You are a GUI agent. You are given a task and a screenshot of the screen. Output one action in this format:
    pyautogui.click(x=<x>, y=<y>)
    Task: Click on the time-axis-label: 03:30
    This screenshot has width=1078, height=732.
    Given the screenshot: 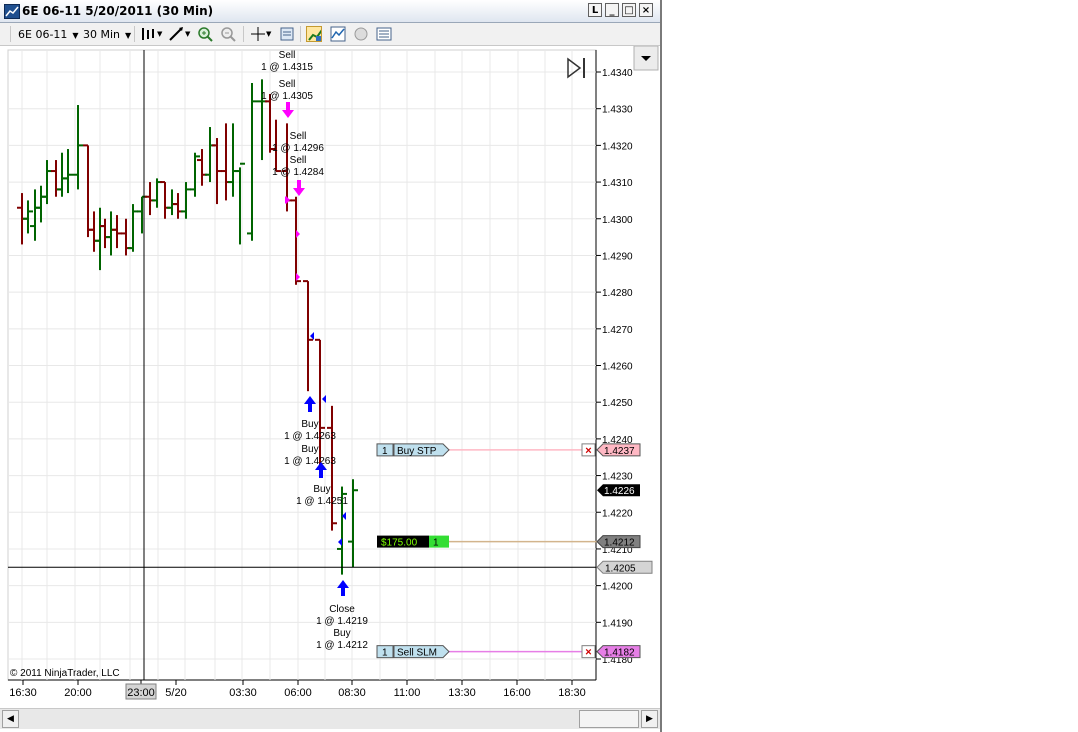 What is the action you would take?
    pyautogui.click(x=243, y=693)
    